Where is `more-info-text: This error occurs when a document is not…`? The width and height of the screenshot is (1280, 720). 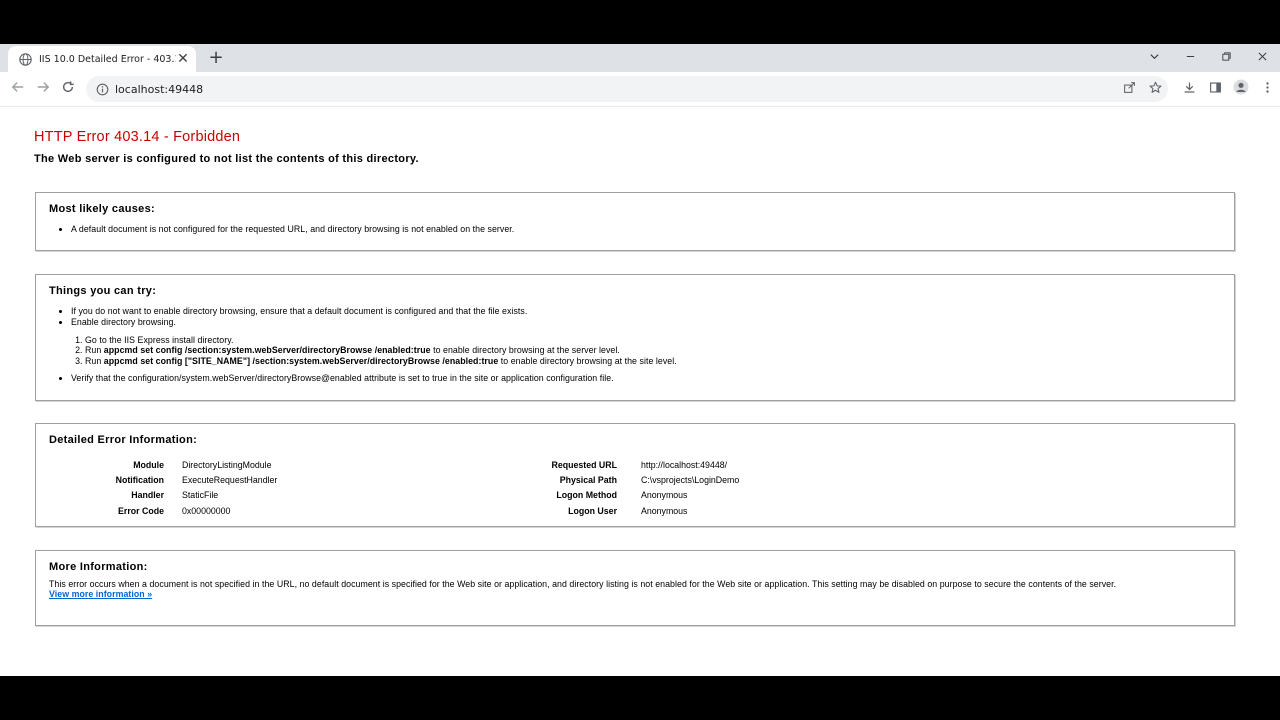 more-info-text: This error occurs when a document is not… is located at coordinates (583, 584).